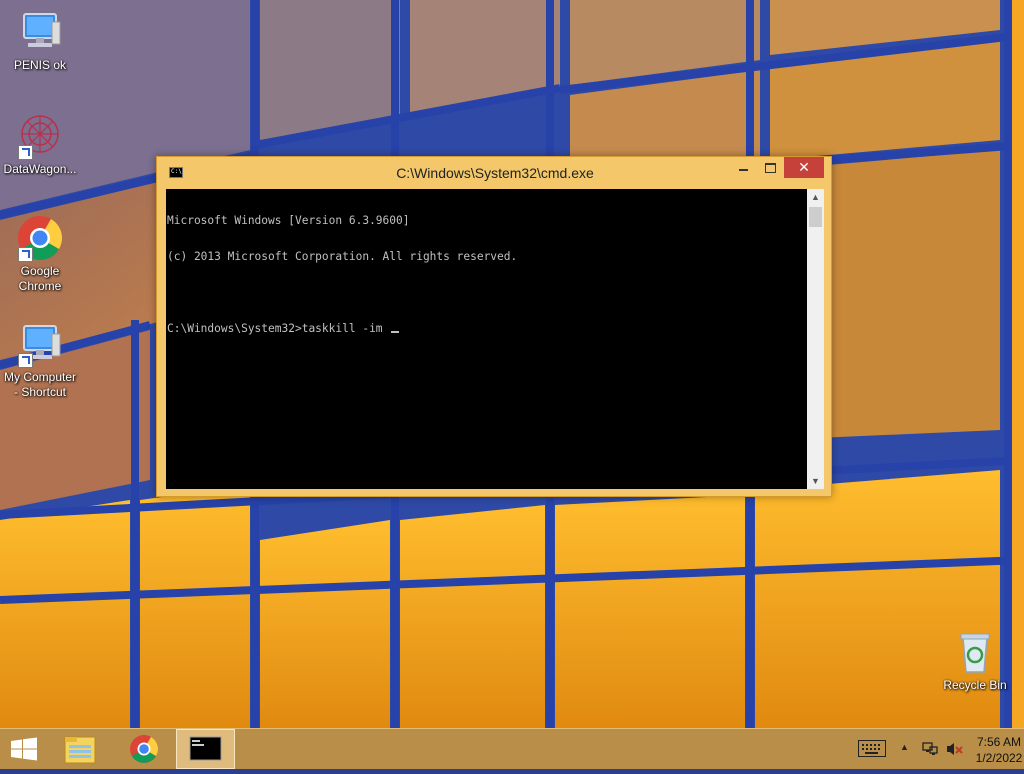 This screenshot has width=1024, height=774. I want to click on taskbar-google-chrome, so click(144, 749).